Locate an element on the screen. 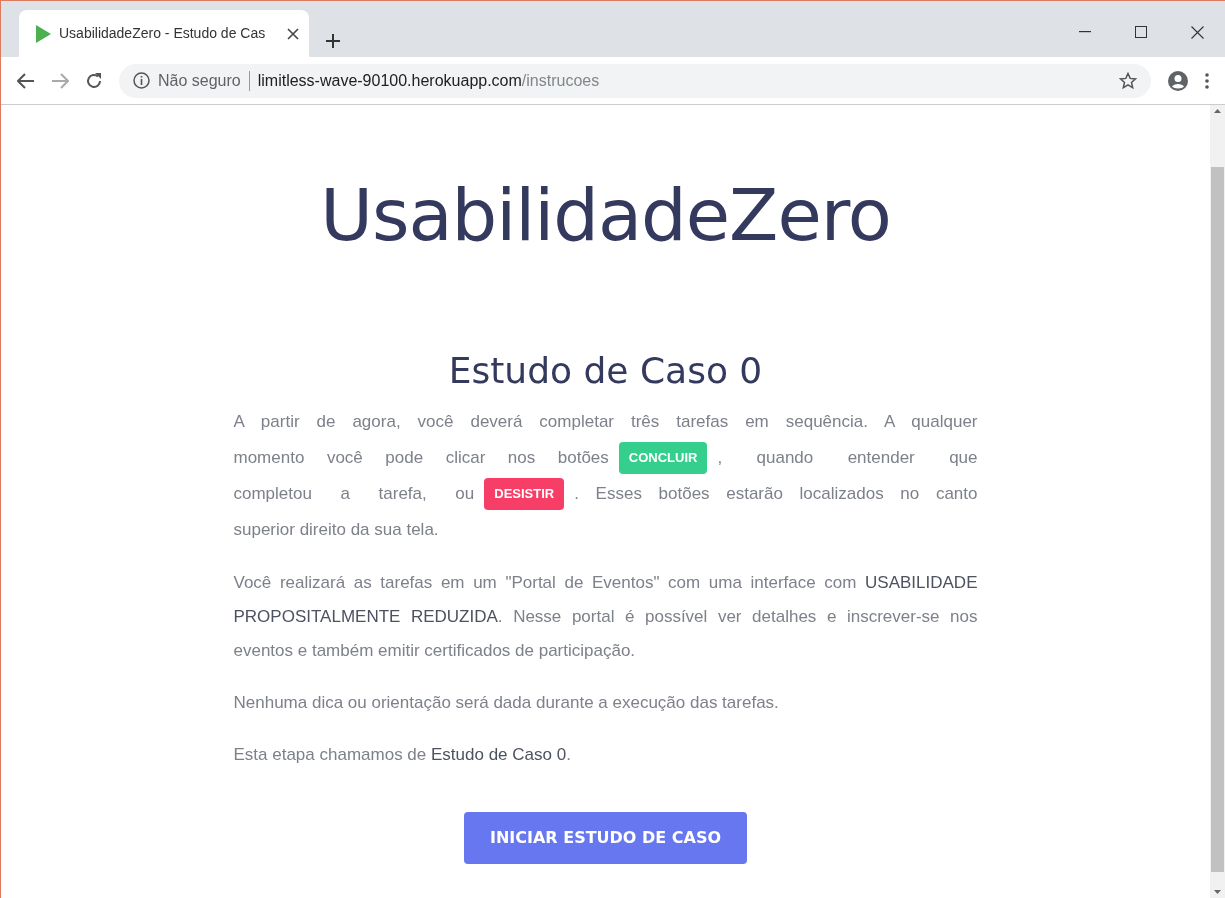 The width and height of the screenshot is (1225, 898). intro-text: momento você pode clicar nos botões is located at coordinates (421, 458).